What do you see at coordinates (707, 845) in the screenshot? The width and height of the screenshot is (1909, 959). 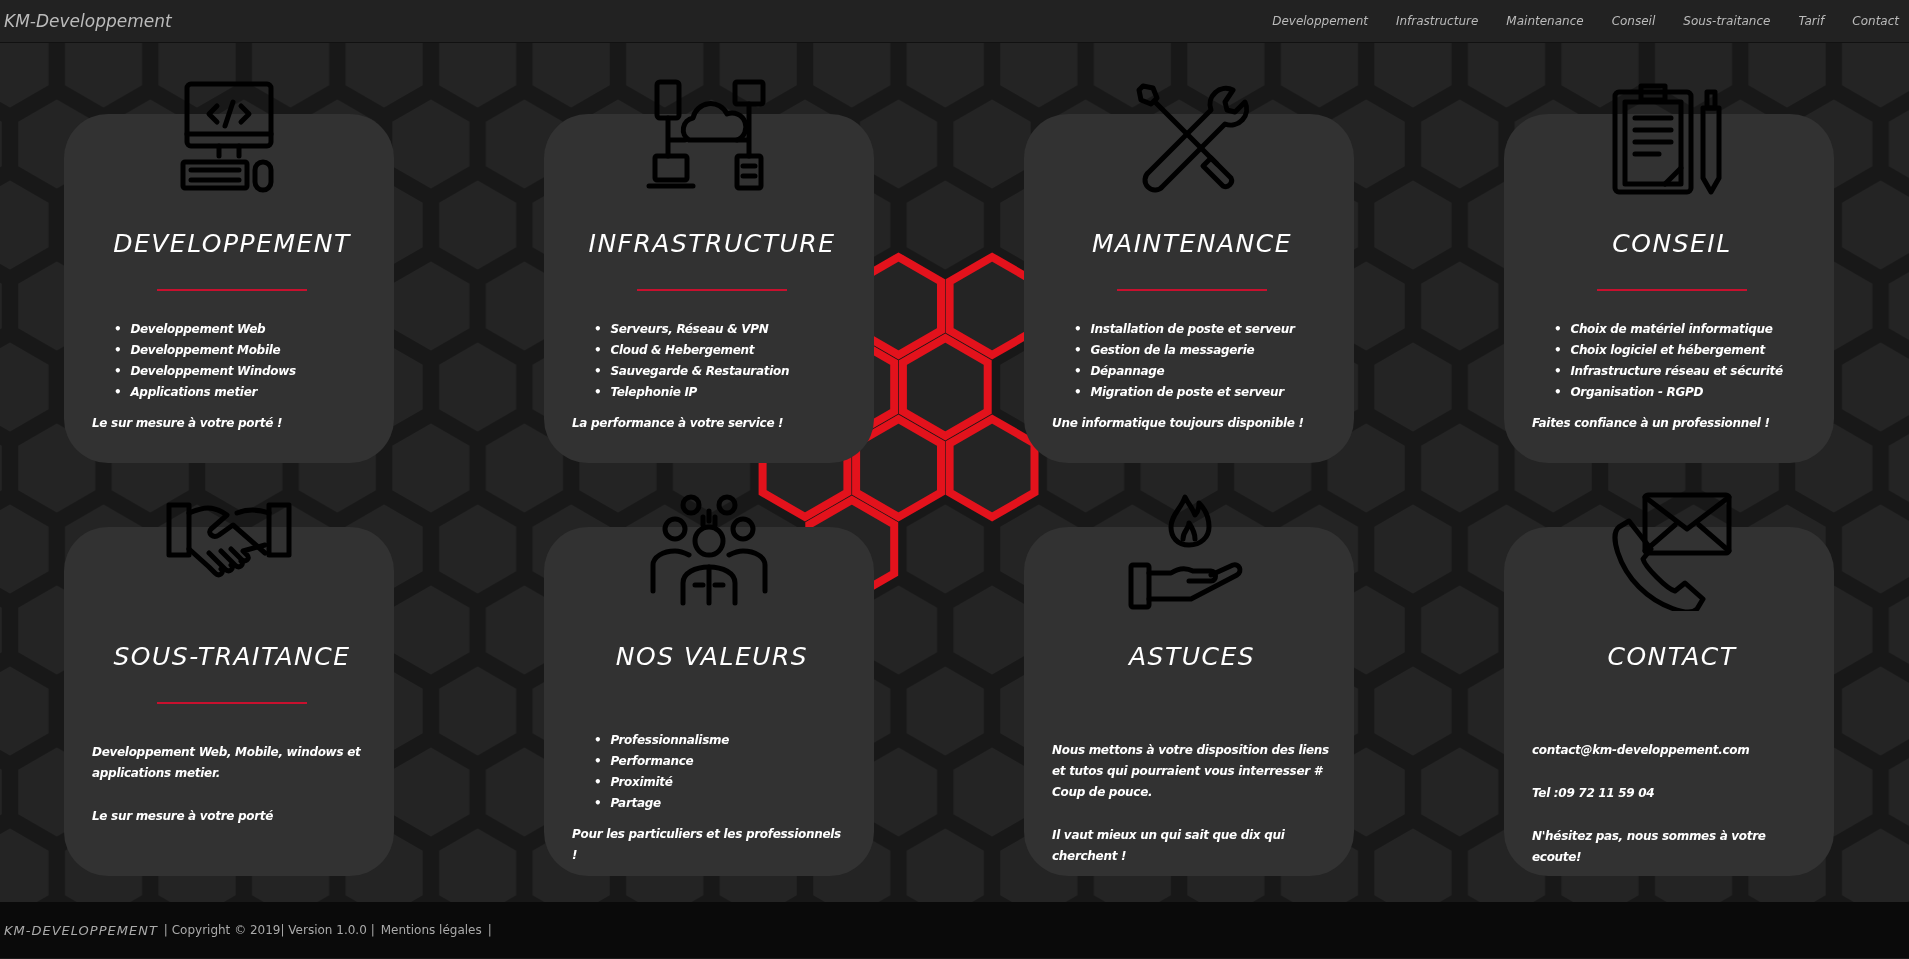 I see `card-text: Pour les particuliers et les professionnels !` at bounding box center [707, 845].